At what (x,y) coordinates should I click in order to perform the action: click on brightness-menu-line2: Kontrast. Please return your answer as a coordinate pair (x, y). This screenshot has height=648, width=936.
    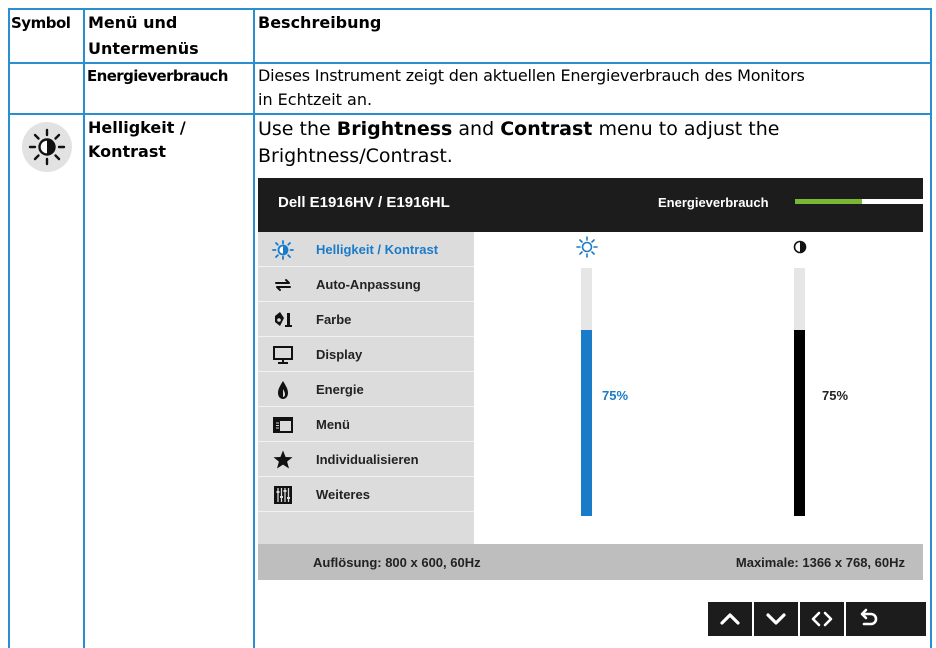
    Looking at the image, I should click on (127, 151).